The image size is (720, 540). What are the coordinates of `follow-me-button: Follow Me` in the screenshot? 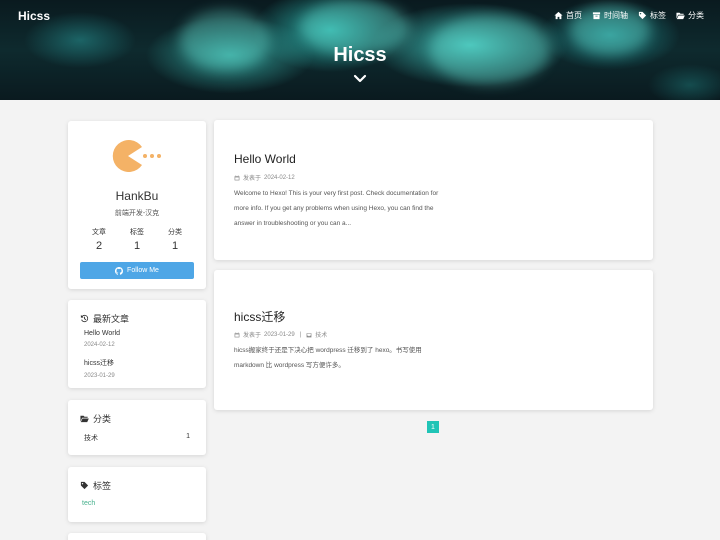 It's located at (137, 270).